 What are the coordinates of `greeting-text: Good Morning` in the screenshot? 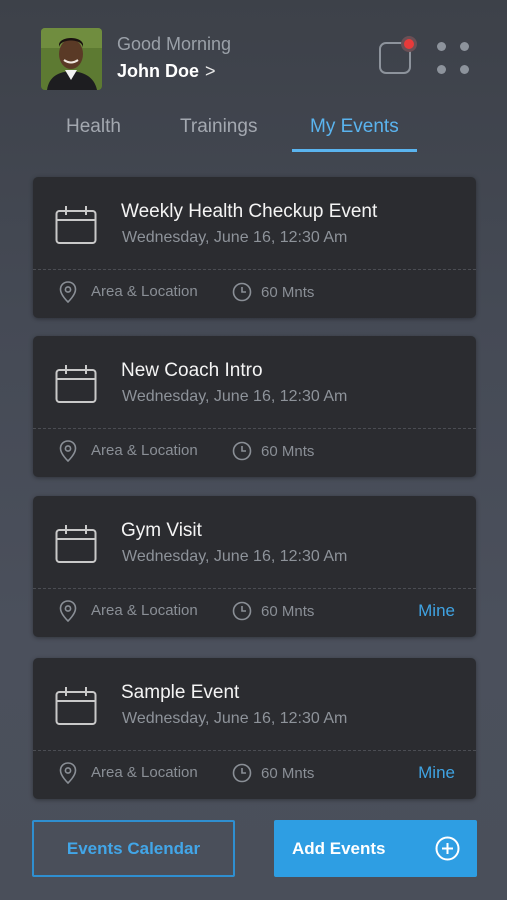 It's located at (174, 44).